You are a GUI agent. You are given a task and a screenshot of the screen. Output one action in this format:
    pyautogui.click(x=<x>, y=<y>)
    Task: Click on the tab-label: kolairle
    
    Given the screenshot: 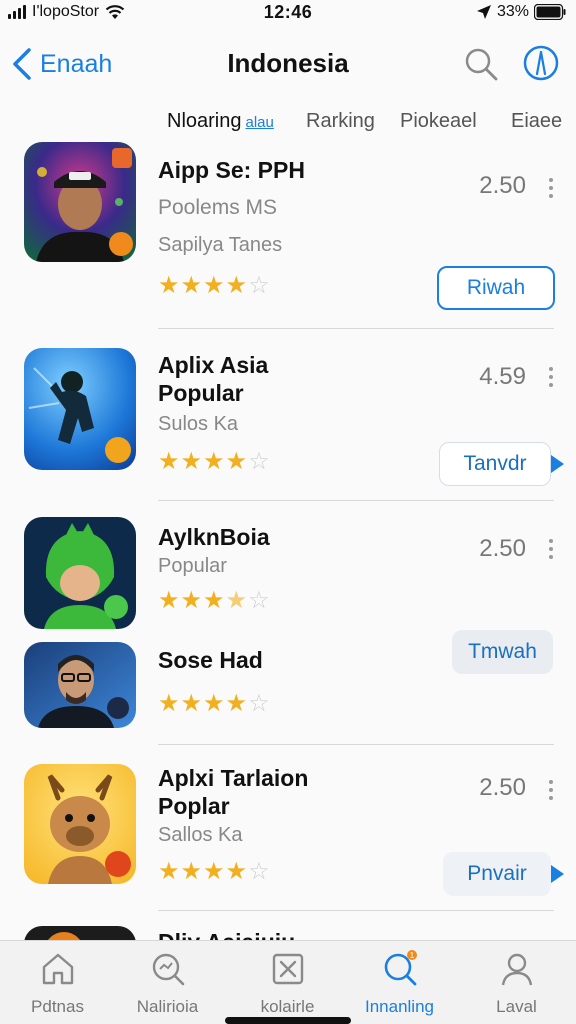 What is the action you would take?
    pyautogui.click(x=287, y=1006)
    